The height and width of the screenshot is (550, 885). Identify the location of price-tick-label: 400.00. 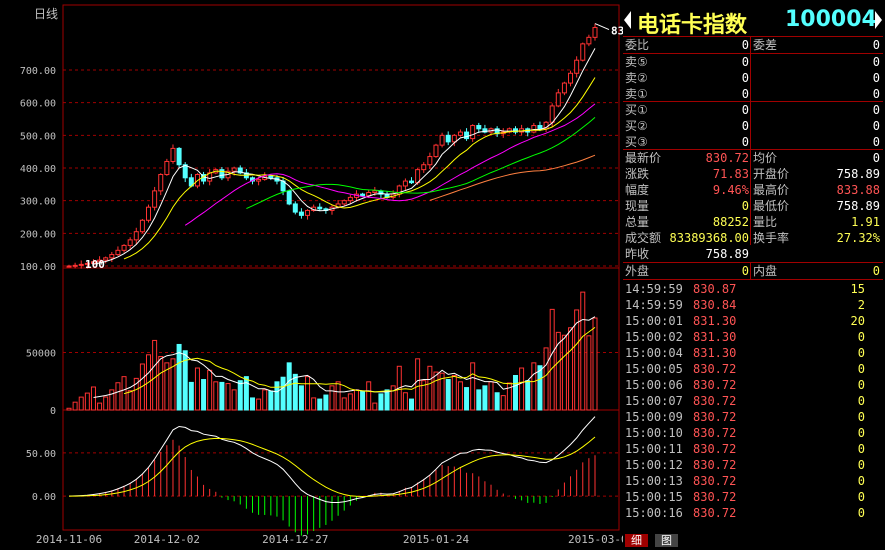
(38, 169).